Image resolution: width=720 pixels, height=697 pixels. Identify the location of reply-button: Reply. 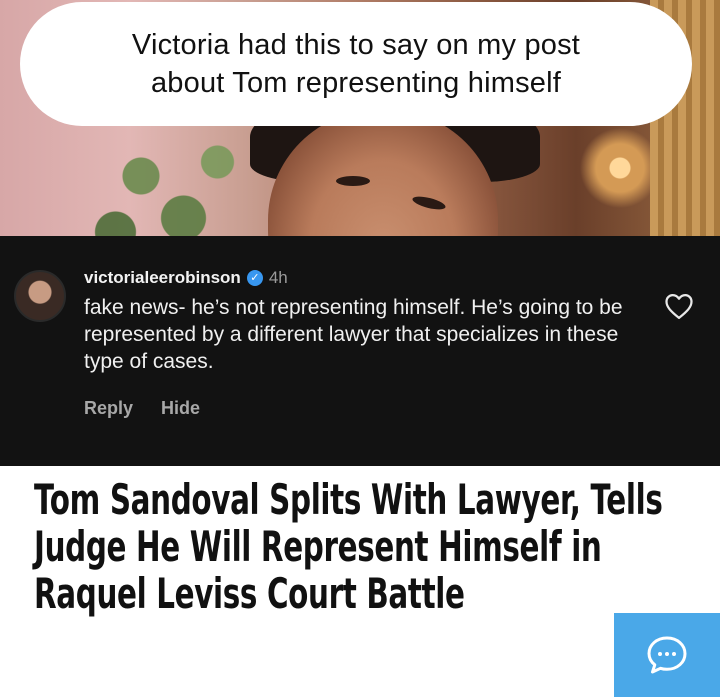
(108, 408).